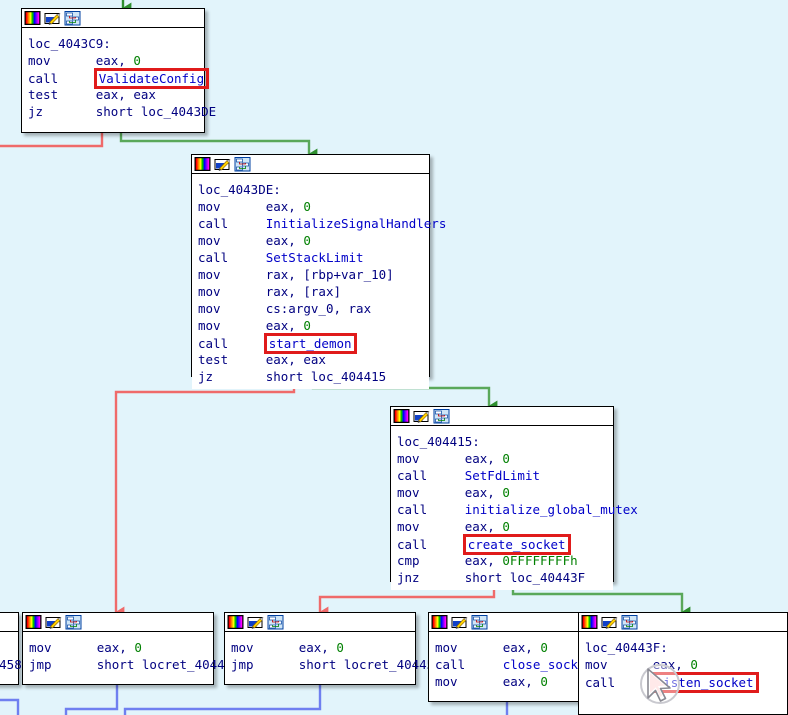  Describe the element at coordinates (318, 308) in the screenshot. I see `asm-operand: cs:argv_0, rax` at that location.